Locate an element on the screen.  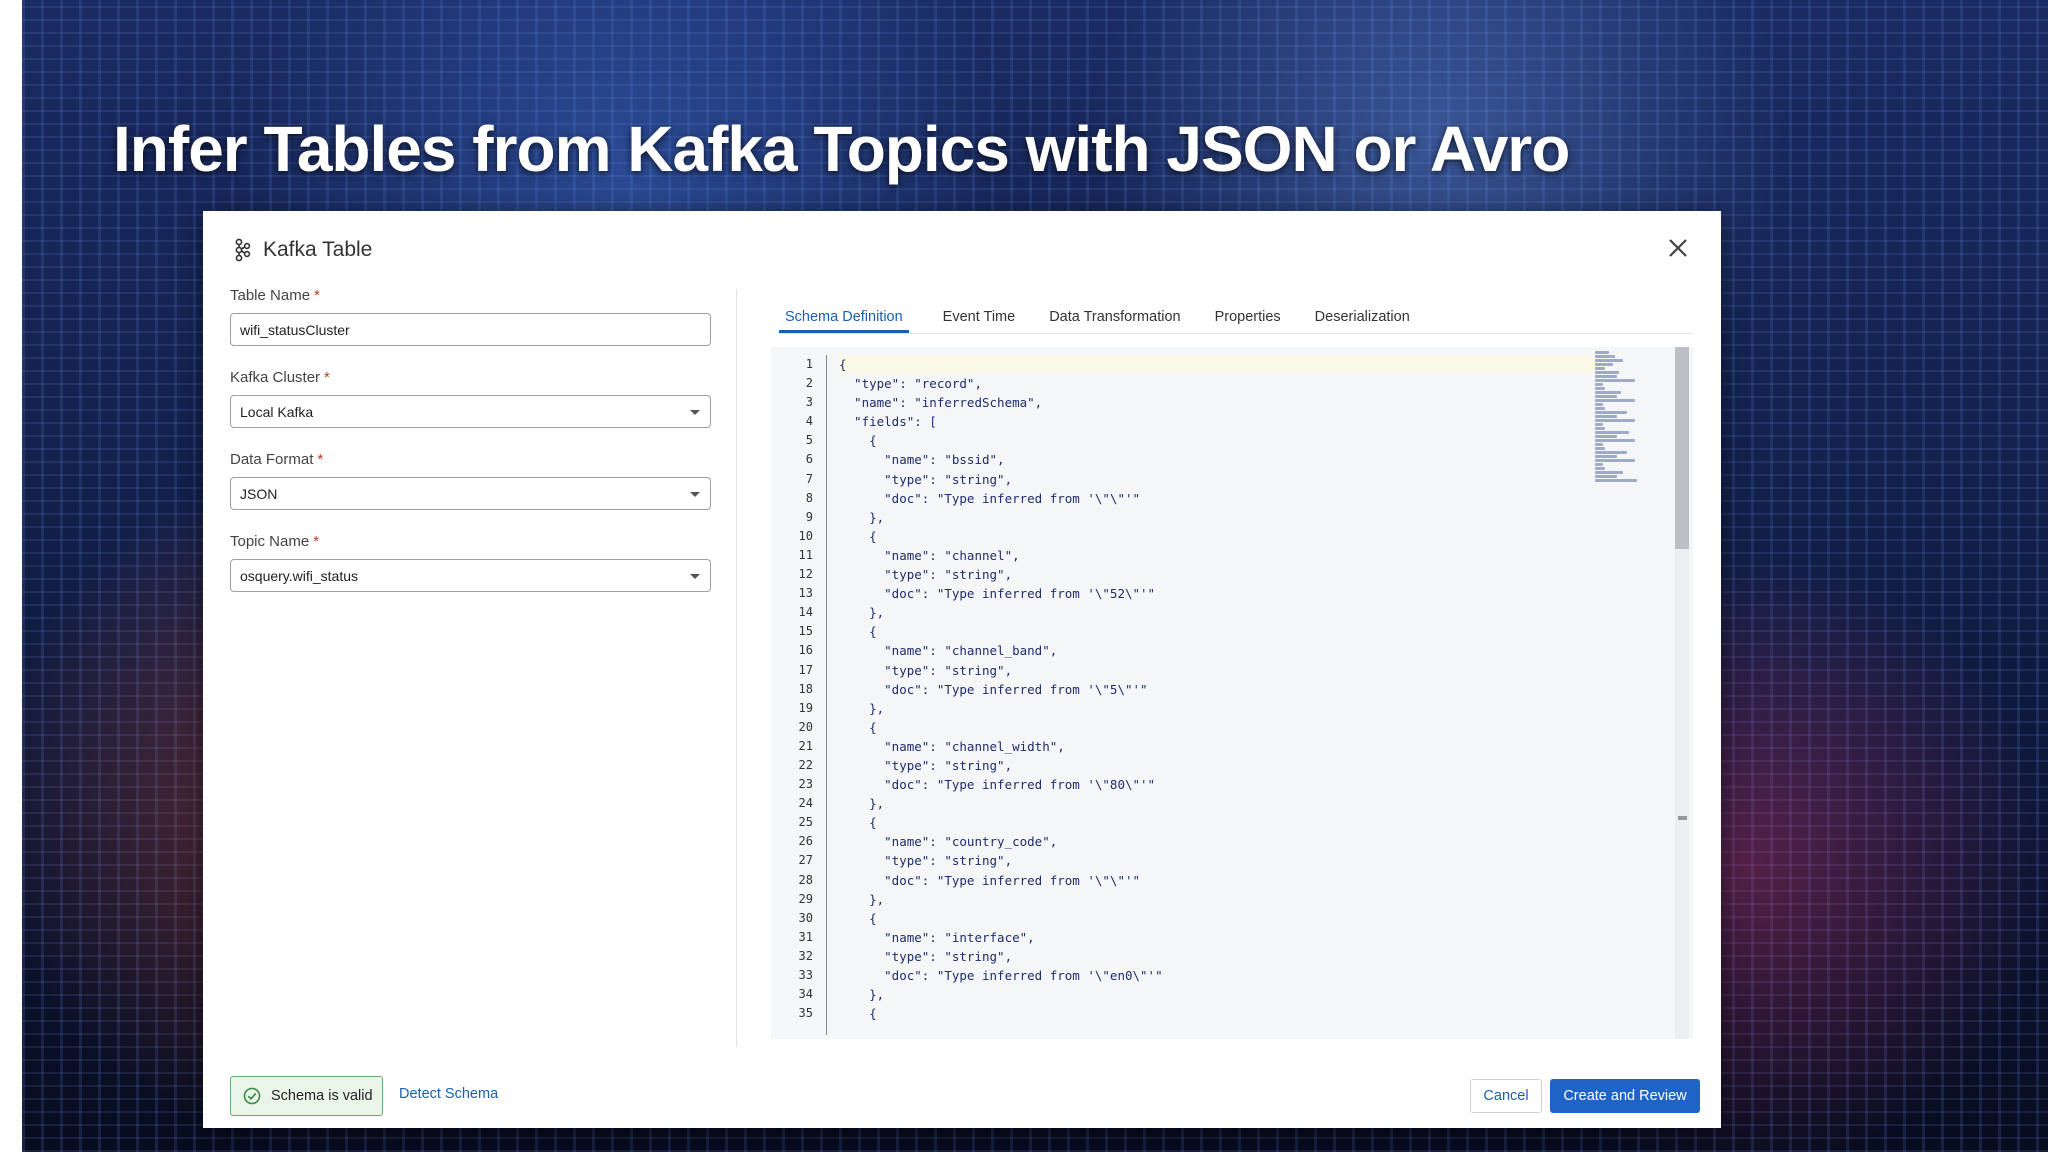
line-number: 28 is located at coordinates (805, 879).